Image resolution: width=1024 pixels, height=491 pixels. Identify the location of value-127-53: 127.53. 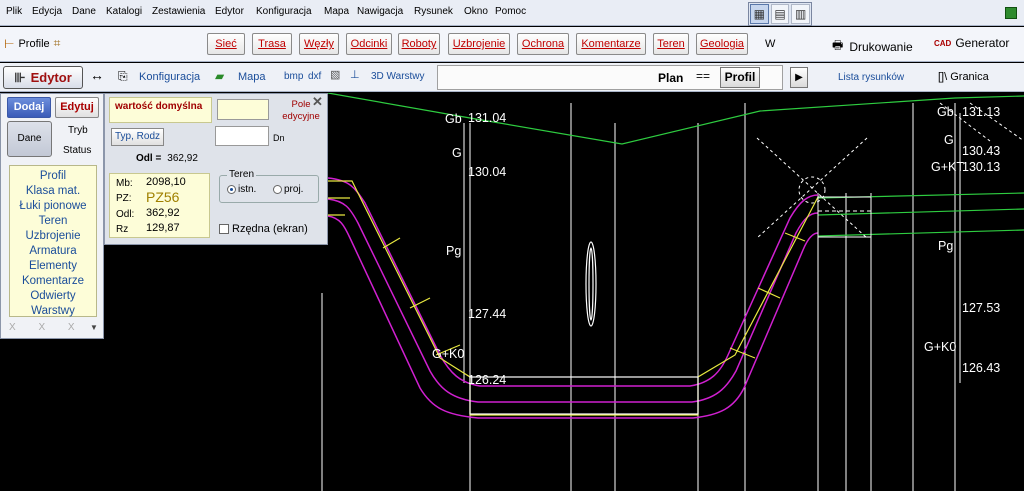
(981, 308).